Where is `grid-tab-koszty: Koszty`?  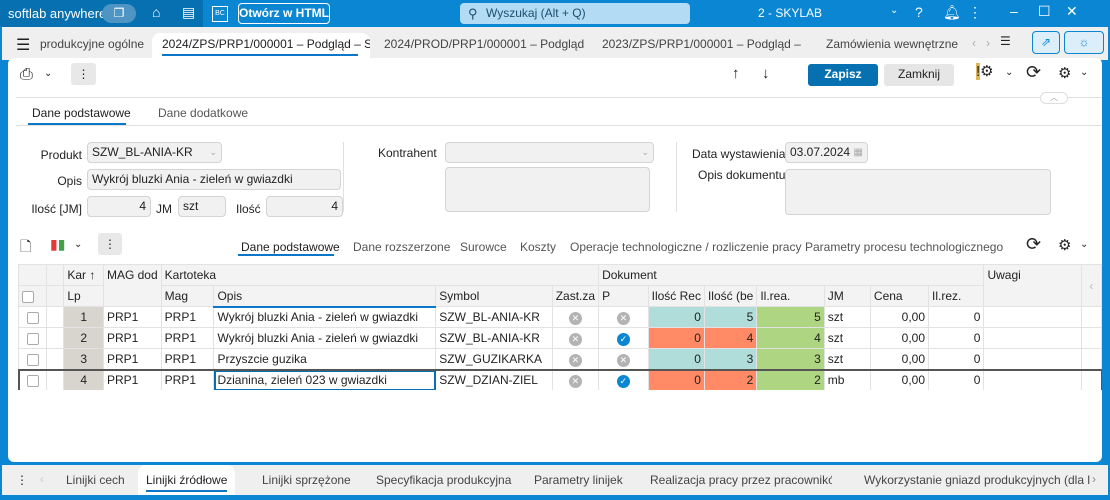
grid-tab-koszty: Koszty is located at coordinates (538, 247).